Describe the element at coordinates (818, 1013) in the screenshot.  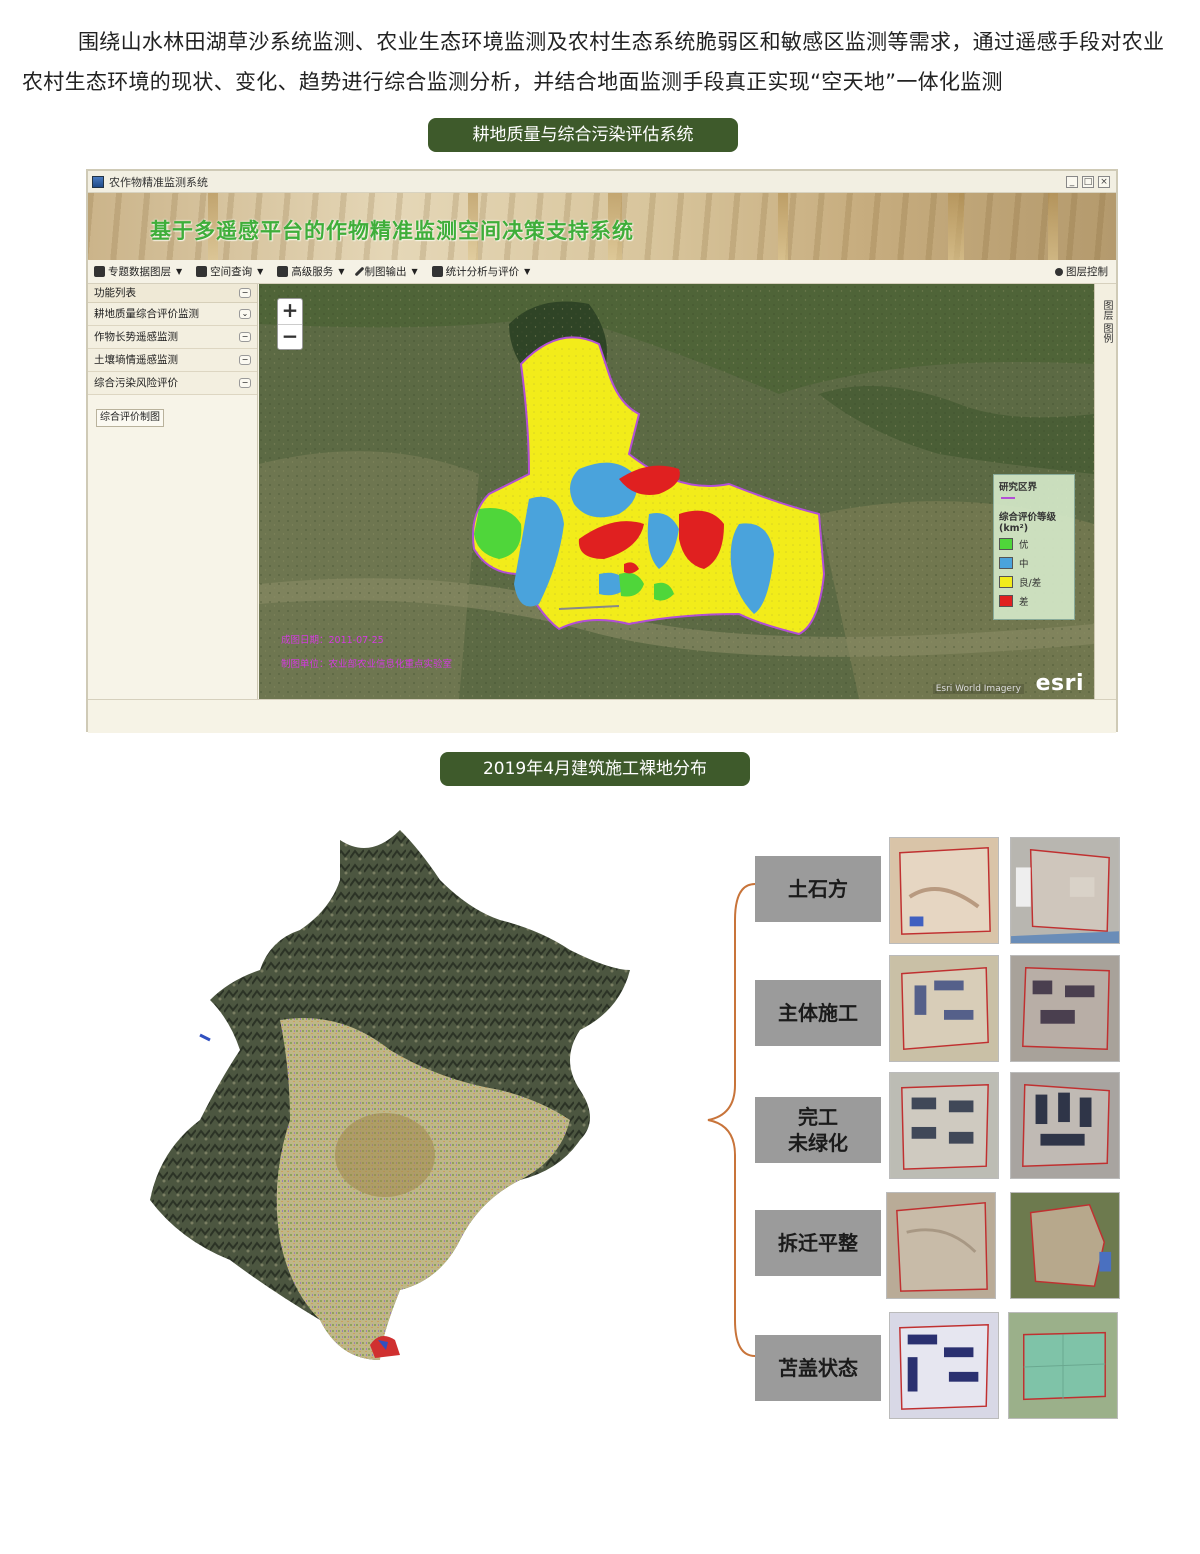
I see `category-main-construction: 主体施工` at that location.